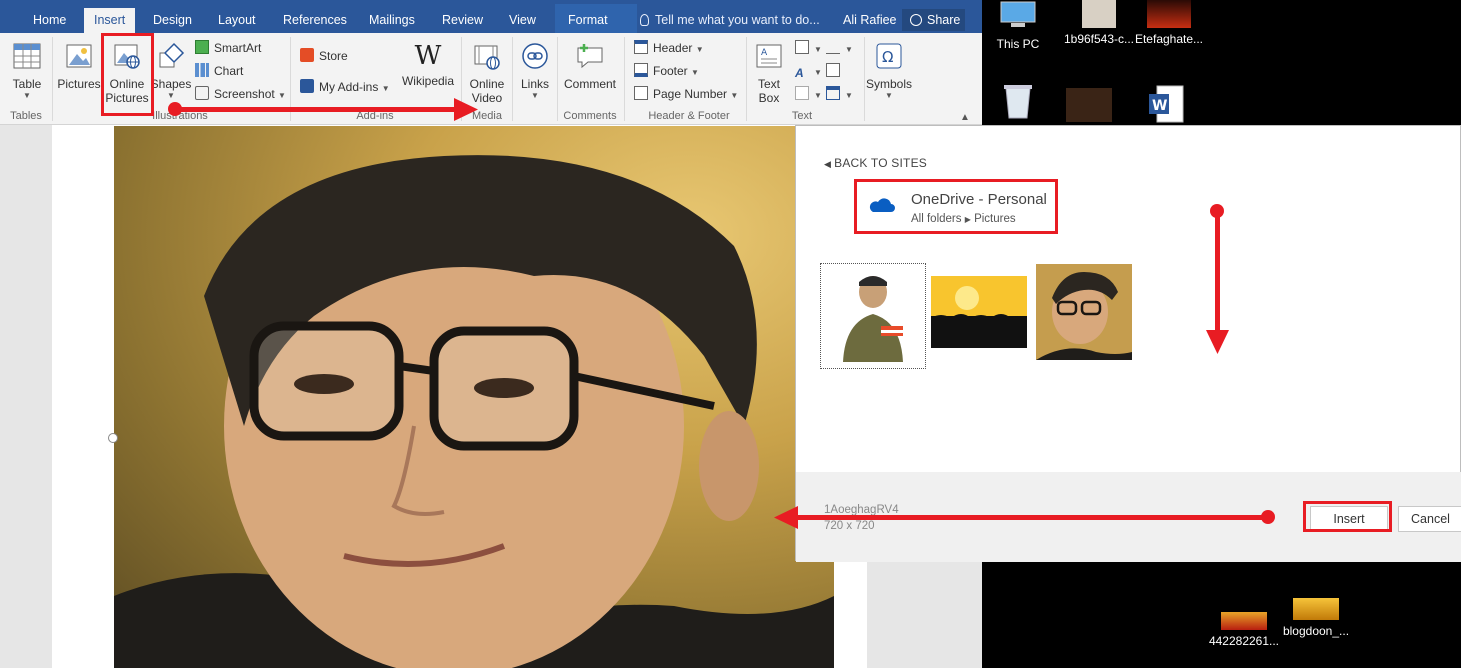  Describe the element at coordinates (462, 20) in the screenshot. I see `tab-review: Review` at that location.